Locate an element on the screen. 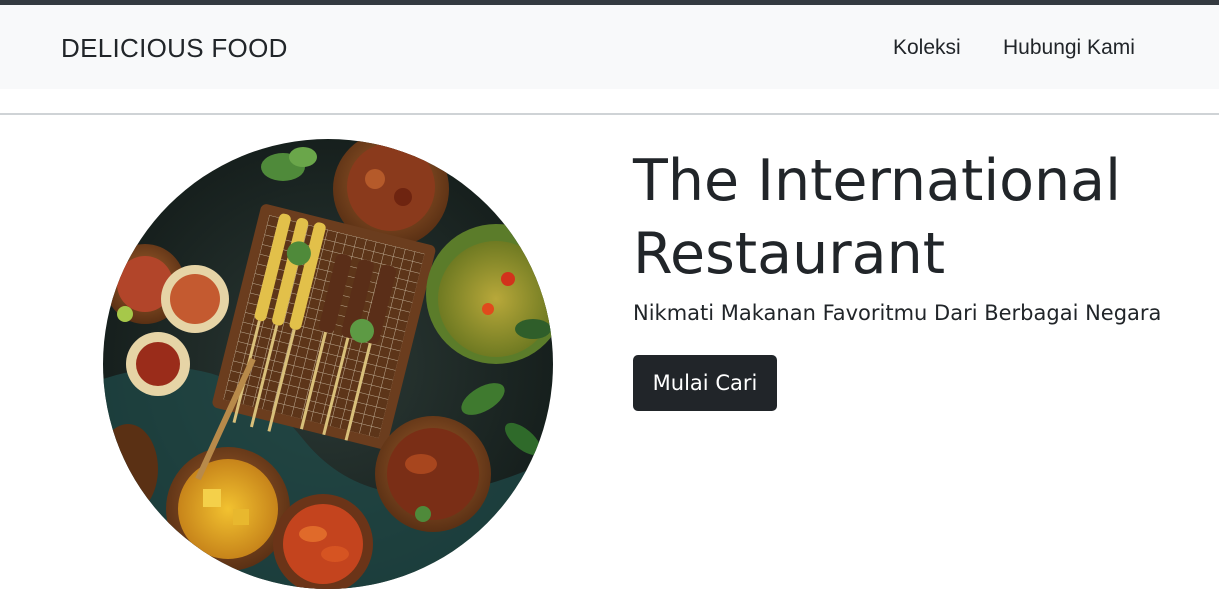 This screenshot has width=1219, height=608. mulai-cari-button: Mulai Cari is located at coordinates (705, 383).